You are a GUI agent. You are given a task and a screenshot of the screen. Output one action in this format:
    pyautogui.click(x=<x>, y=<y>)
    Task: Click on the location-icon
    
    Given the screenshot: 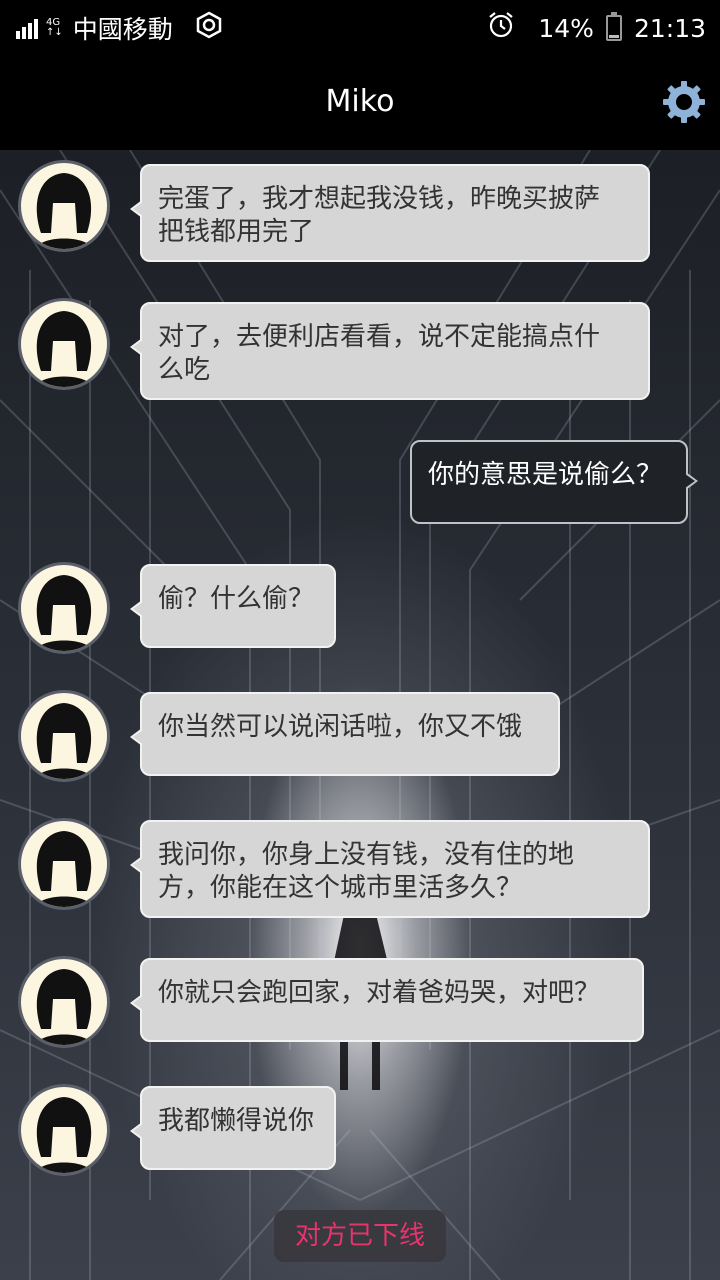 What is the action you would take?
    pyautogui.click(x=209, y=28)
    